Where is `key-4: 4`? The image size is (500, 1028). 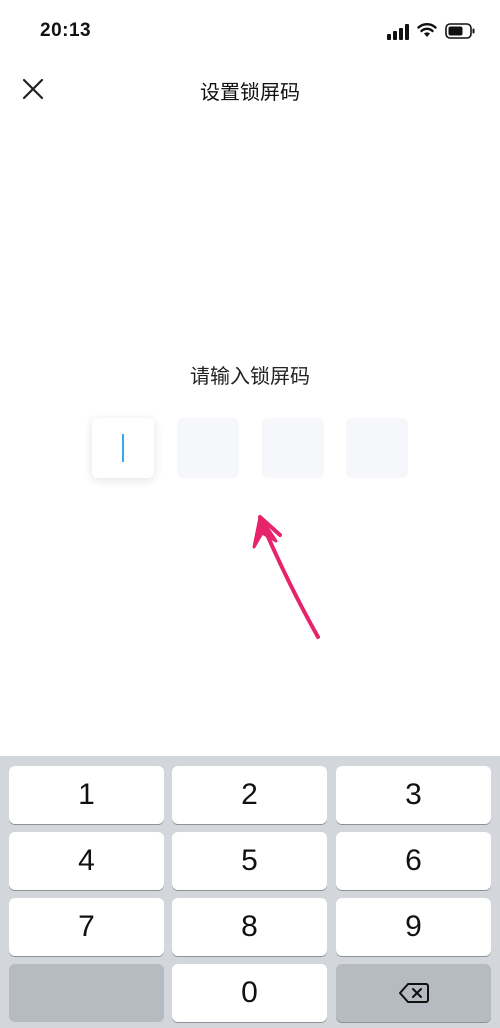 key-4: 4 is located at coordinates (86, 861).